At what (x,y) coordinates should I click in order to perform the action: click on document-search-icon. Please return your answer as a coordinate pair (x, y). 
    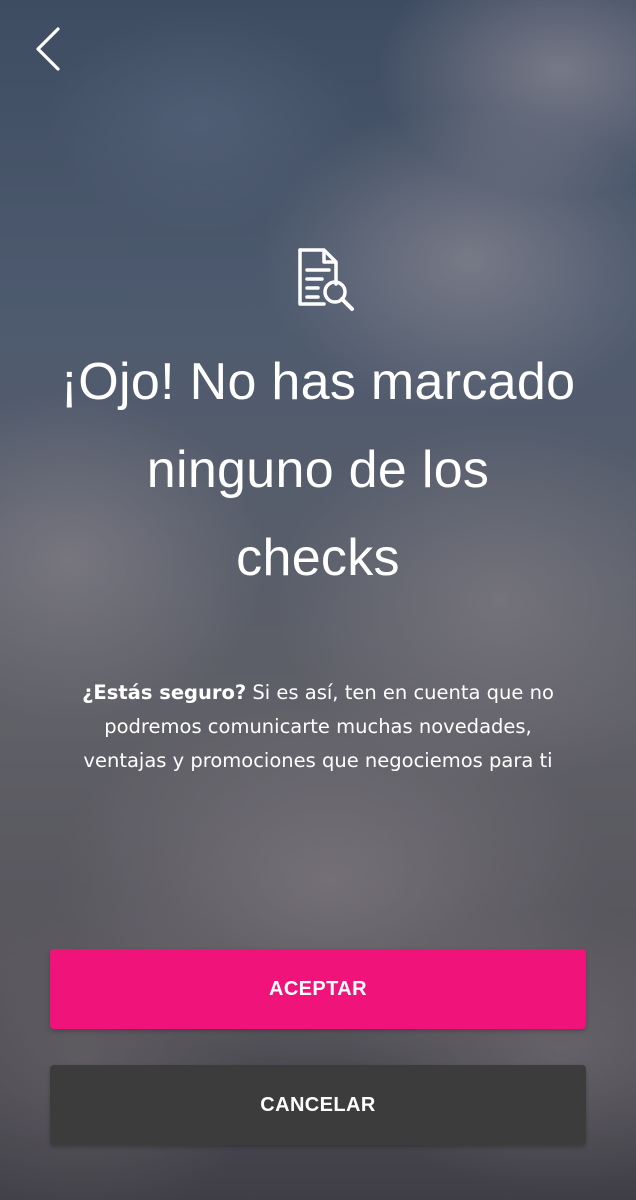
    Looking at the image, I should click on (326, 279).